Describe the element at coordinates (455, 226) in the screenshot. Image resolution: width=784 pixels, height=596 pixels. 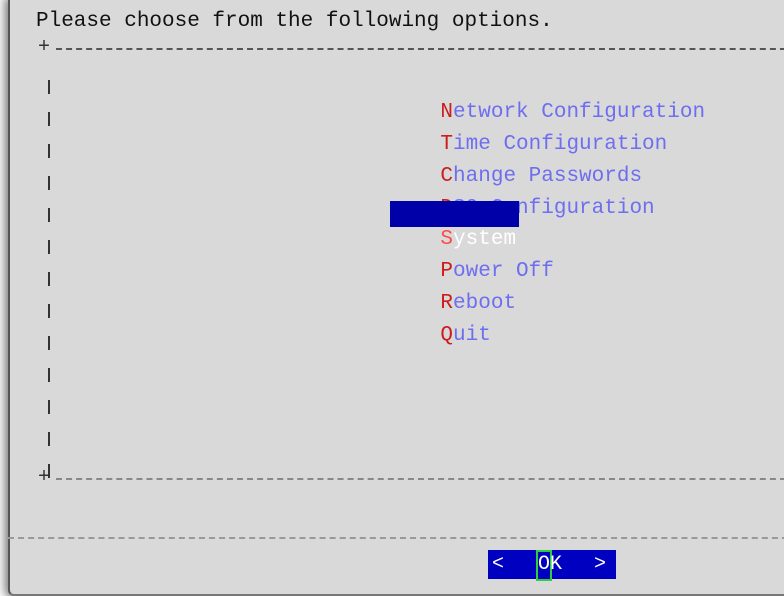
I see `menu-item-system: System` at that location.